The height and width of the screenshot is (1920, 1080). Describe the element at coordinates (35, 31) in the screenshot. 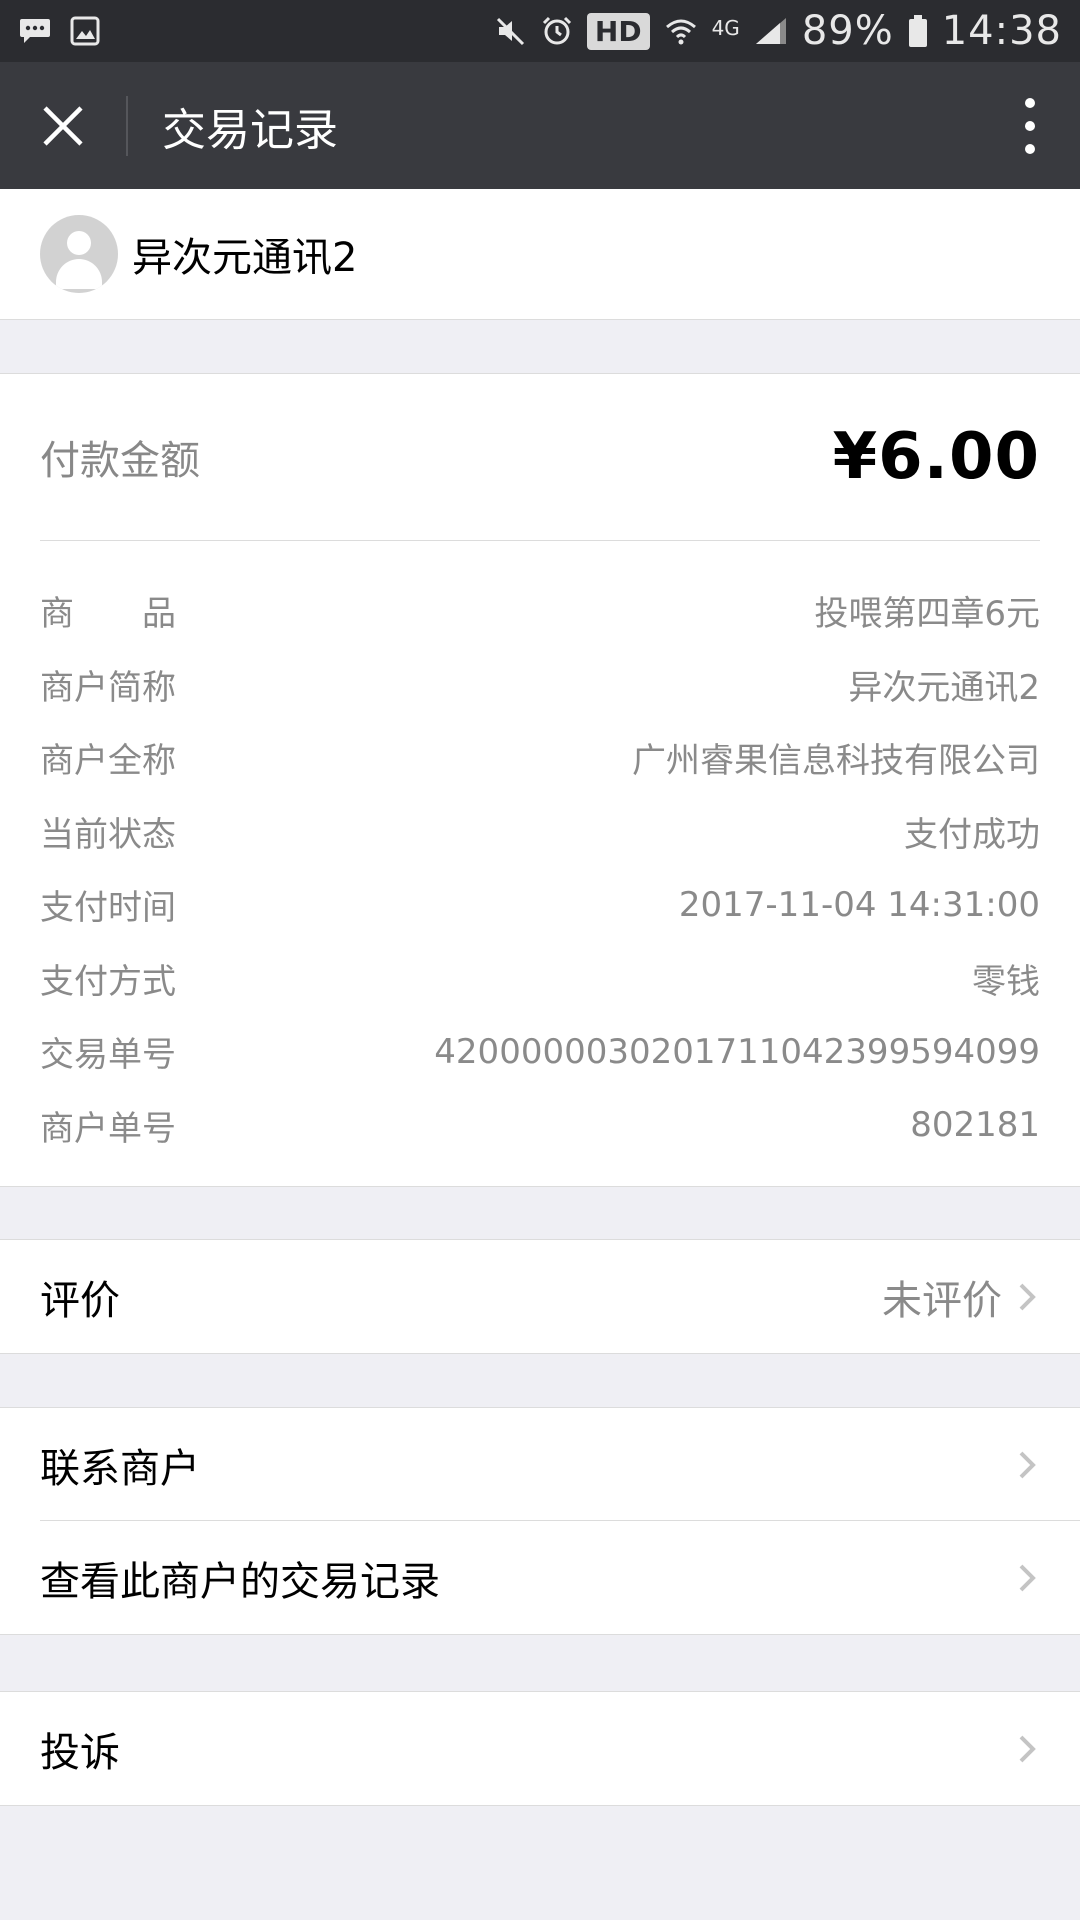

I see `message-icon` at that location.